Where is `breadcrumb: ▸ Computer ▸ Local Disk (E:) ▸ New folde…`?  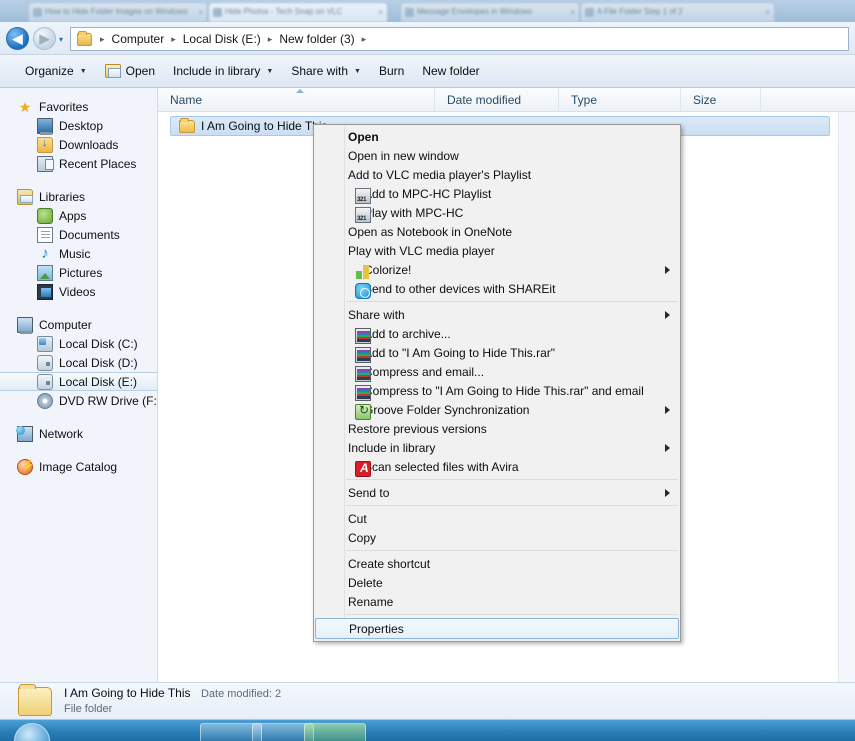
breadcrumb: ▸ Computer ▸ Local Disk (E:) ▸ New folde… is located at coordinates (459, 39).